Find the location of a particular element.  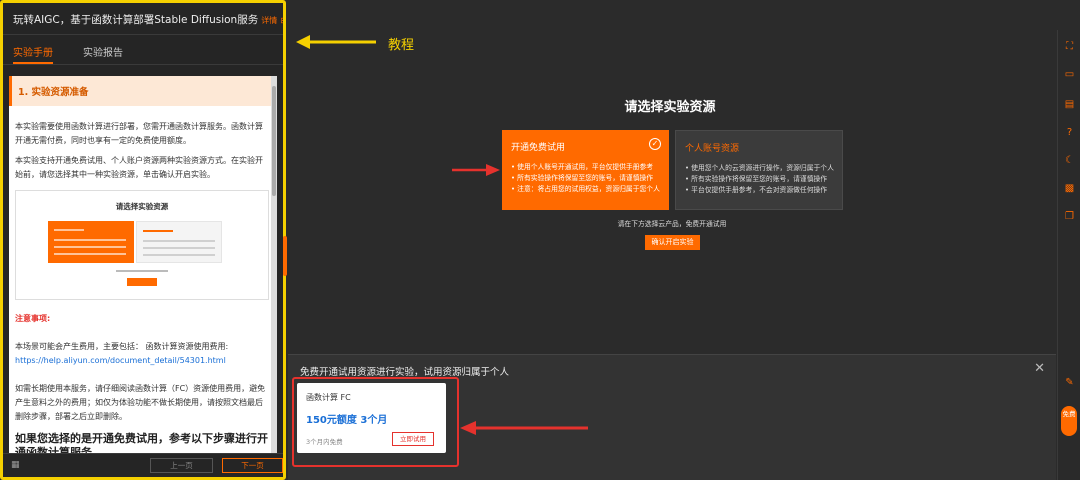

pick-product-note: 请在下方选择云产品，免费开通试用 is located at coordinates (672, 224).